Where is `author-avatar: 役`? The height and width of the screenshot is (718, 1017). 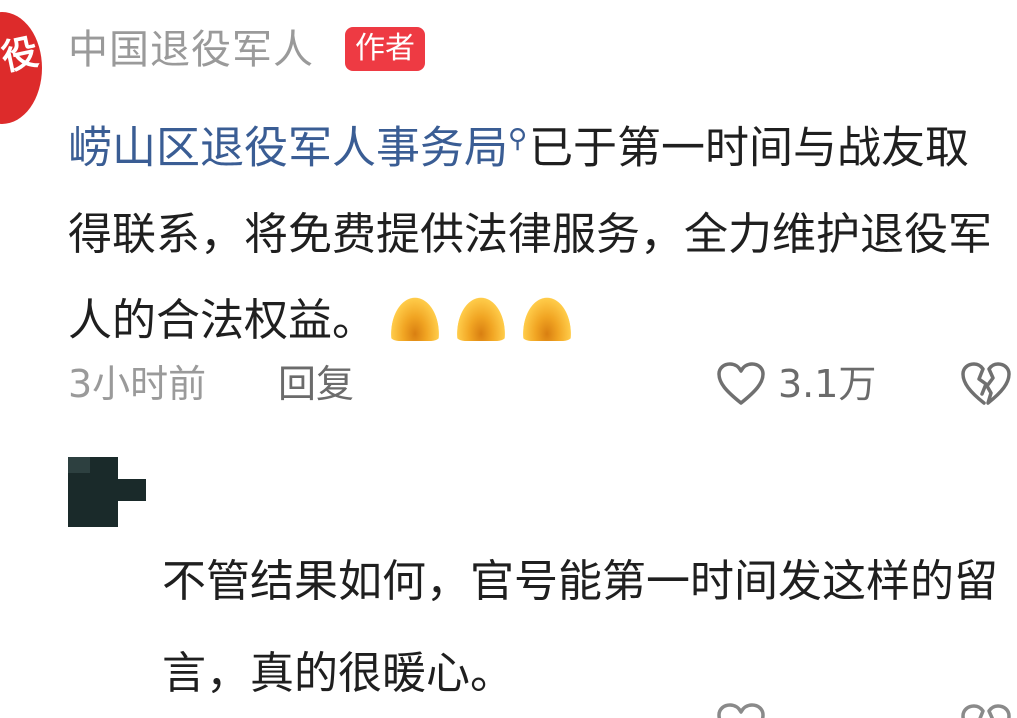
author-avatar: 役 is located at coordinates (21, 68).